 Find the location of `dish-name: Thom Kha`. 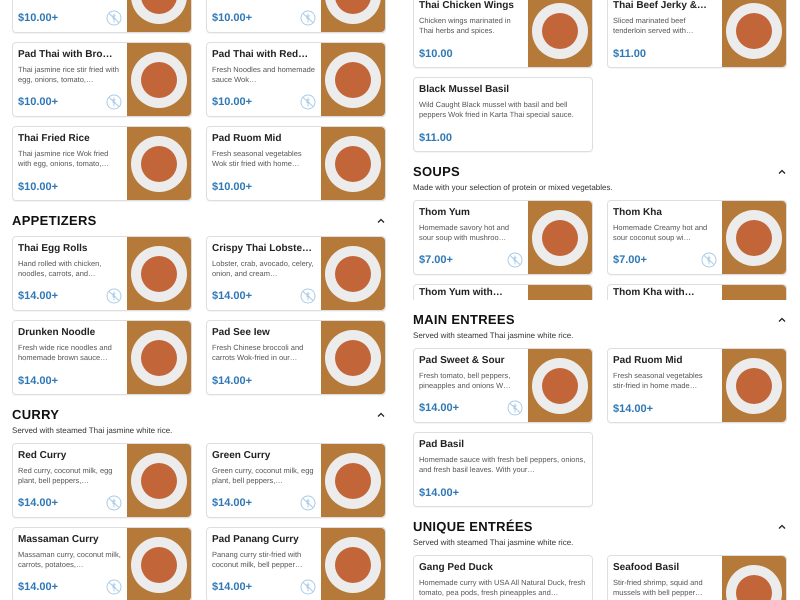

dish-name: Thom Kha is located at coordinates (638, 212).